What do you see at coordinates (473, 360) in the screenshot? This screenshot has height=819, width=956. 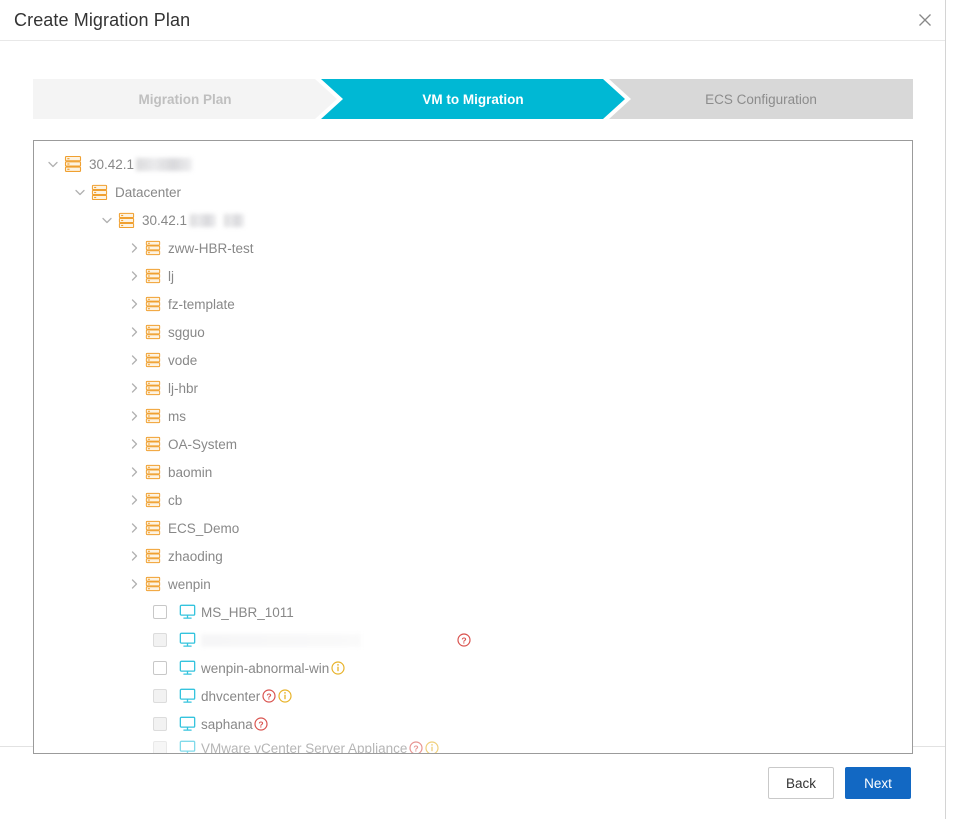 I see `tree-node-vode: vode` at bounding box center [473, 360].